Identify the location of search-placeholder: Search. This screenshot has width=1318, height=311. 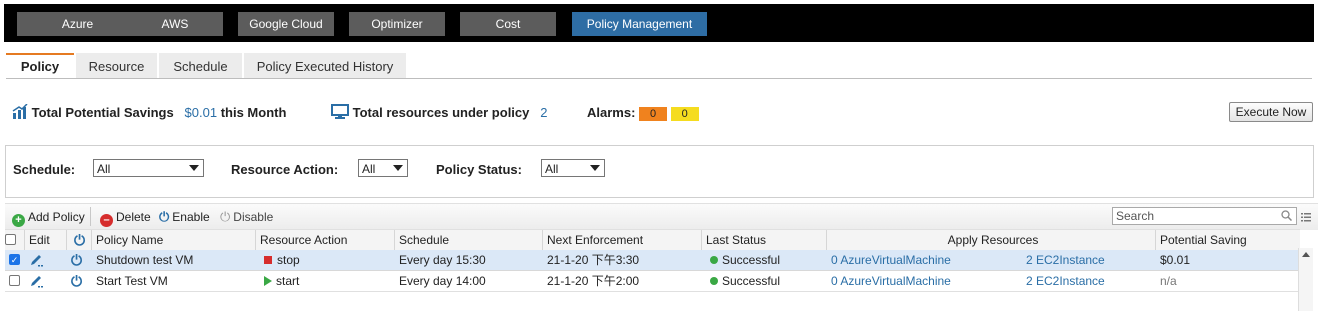
(1135, 216).